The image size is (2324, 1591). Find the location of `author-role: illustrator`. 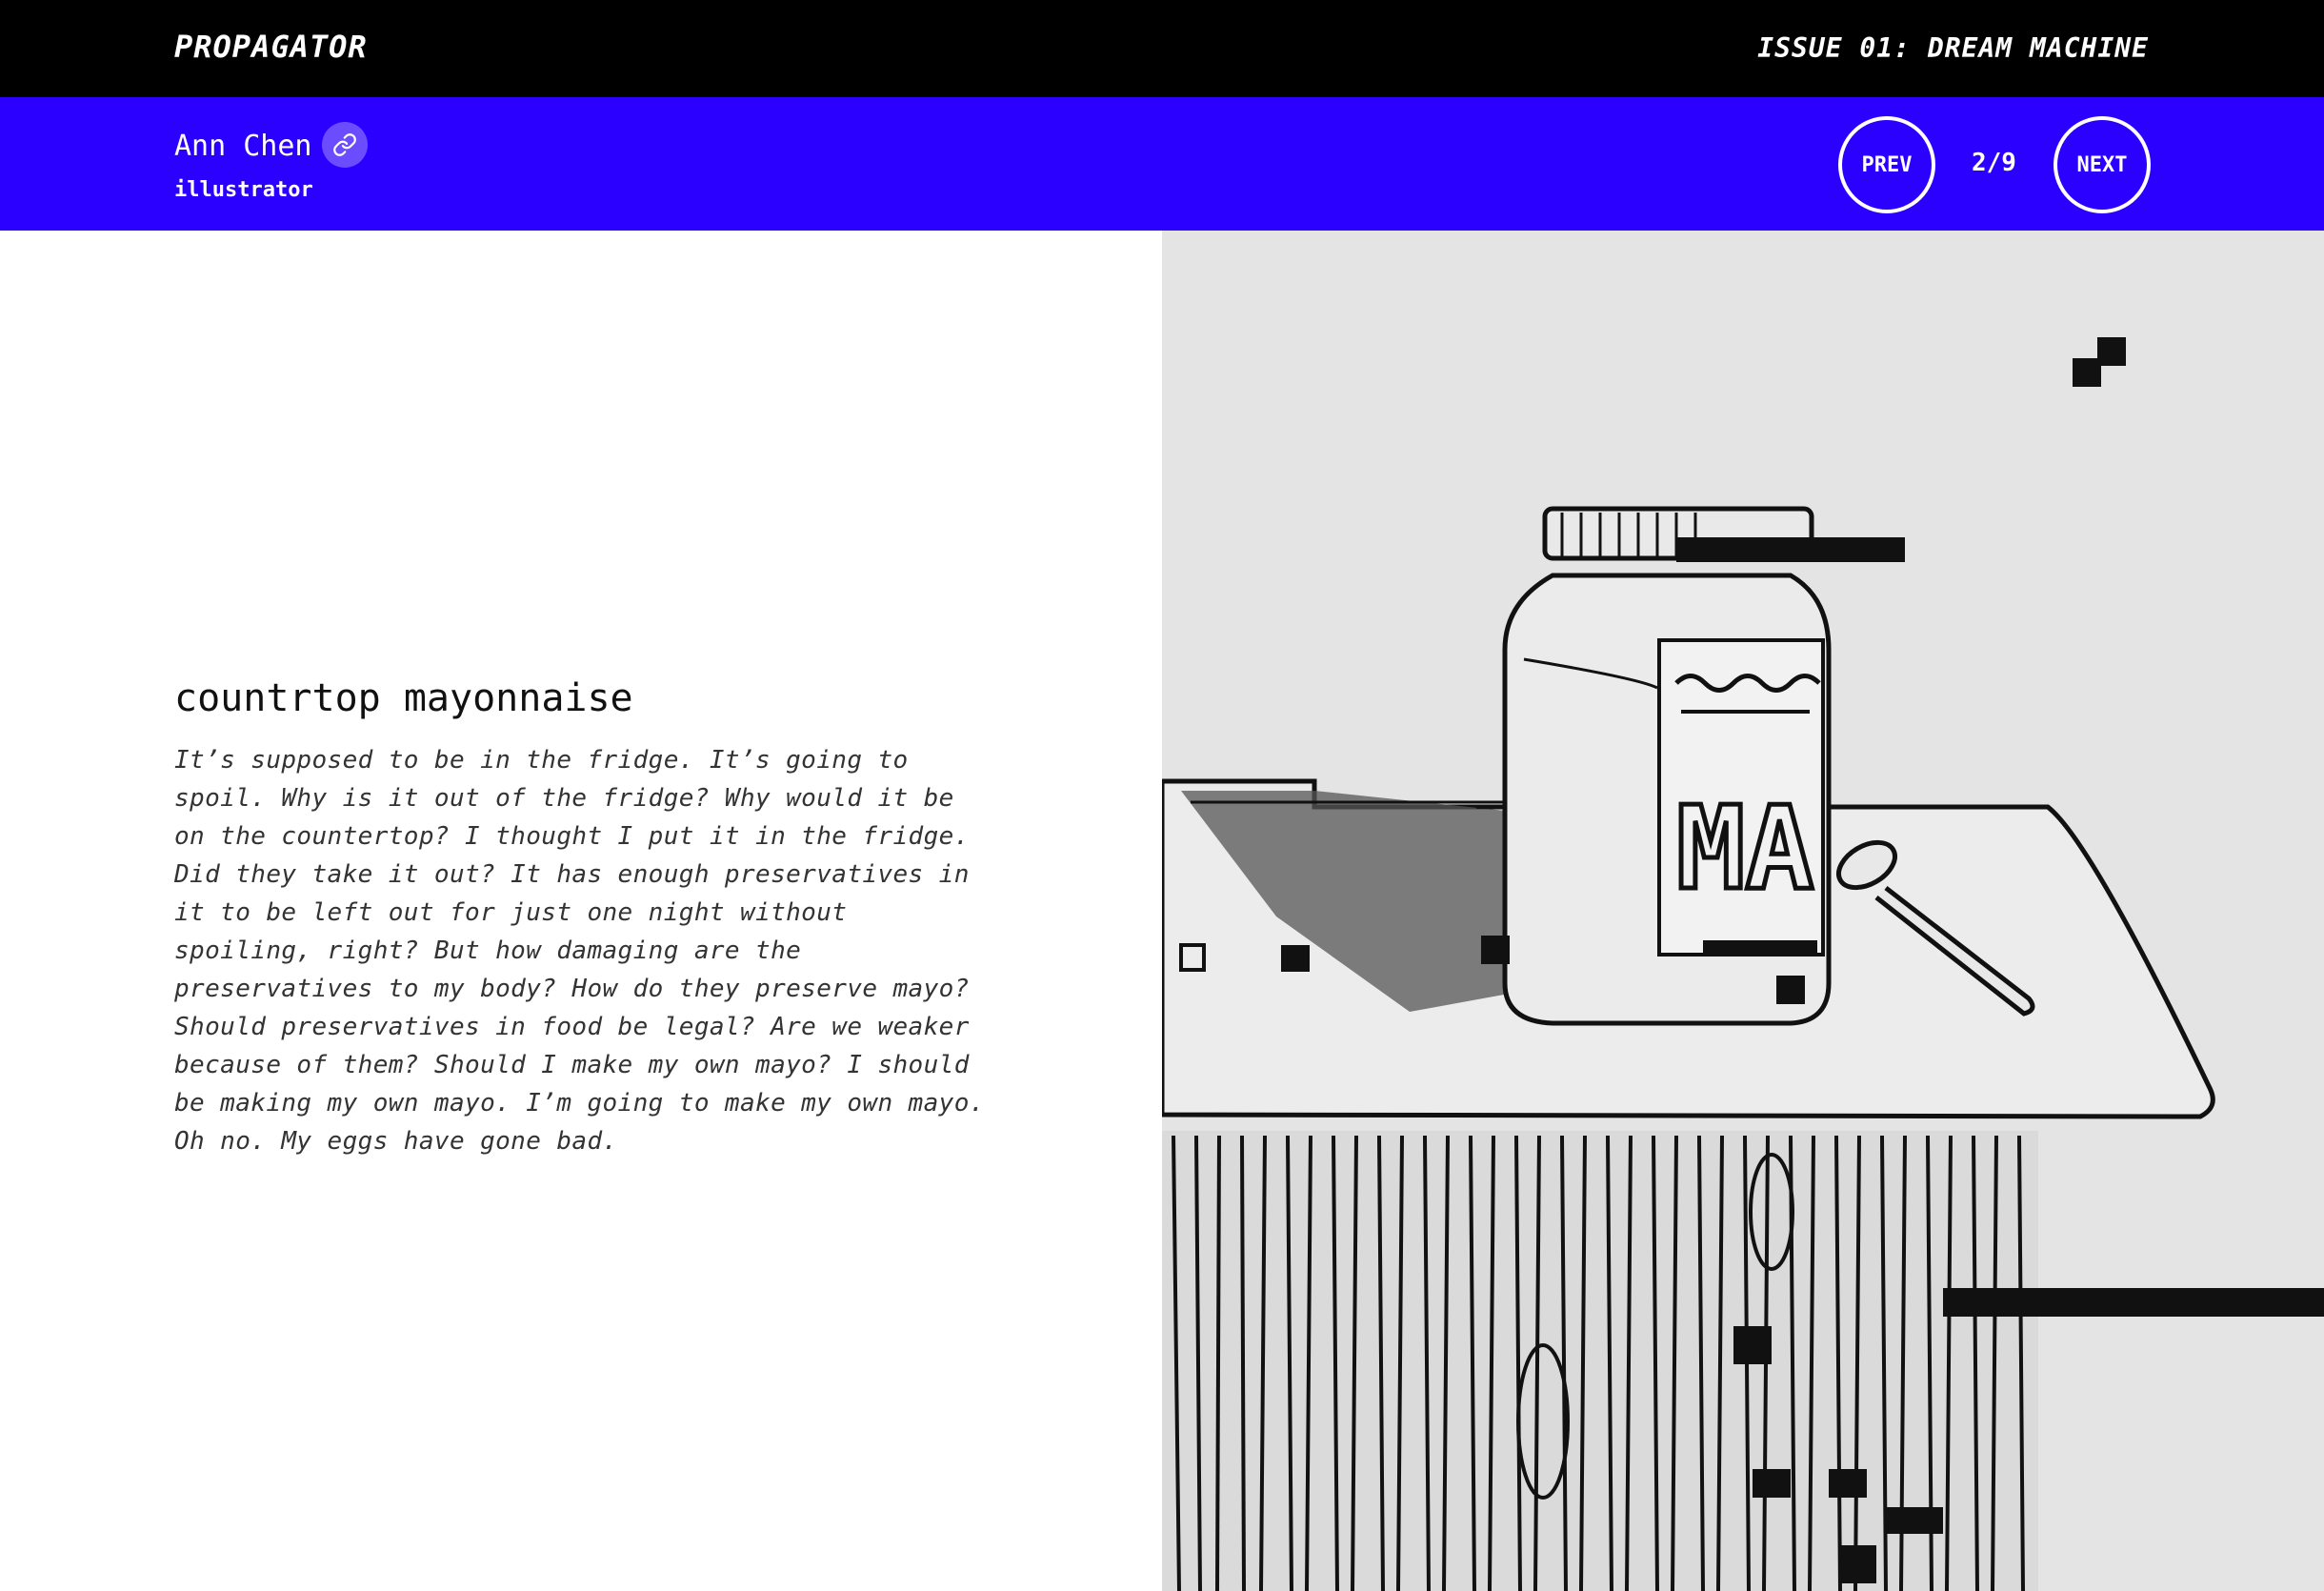

author-role: illustrator is located at coordinates (244, 190).